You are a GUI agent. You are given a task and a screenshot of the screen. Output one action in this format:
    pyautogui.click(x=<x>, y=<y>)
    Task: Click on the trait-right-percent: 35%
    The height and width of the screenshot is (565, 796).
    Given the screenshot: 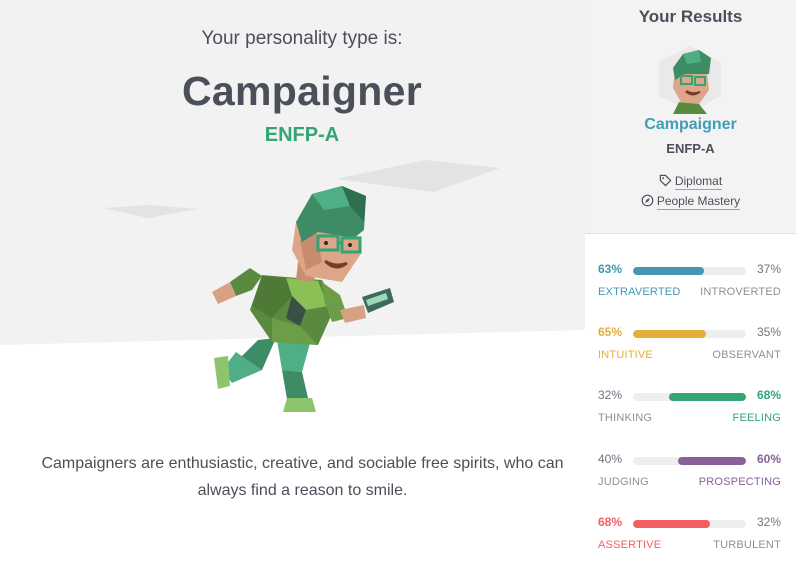 What is the action you would take?
    pyautogui.click(x=768, y=332)
    